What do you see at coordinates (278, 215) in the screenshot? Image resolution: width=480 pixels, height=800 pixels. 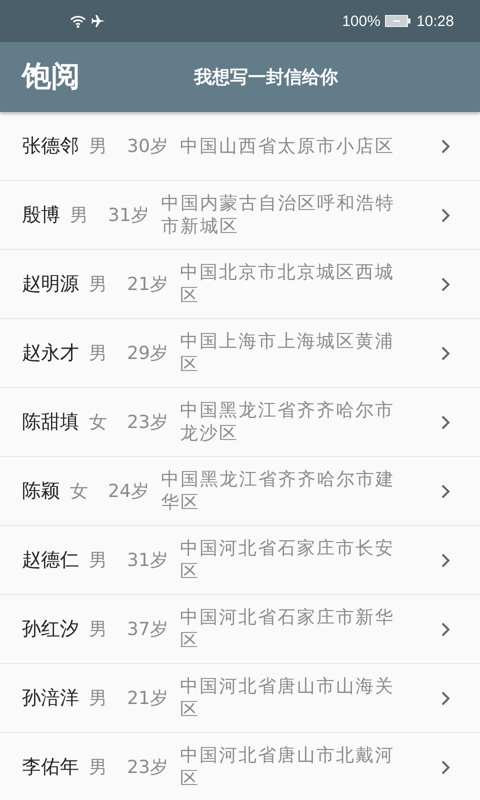 I see `person-address: 中国内蒙古自治区呼和浩特市新城区` at bounding box center [278, 215].